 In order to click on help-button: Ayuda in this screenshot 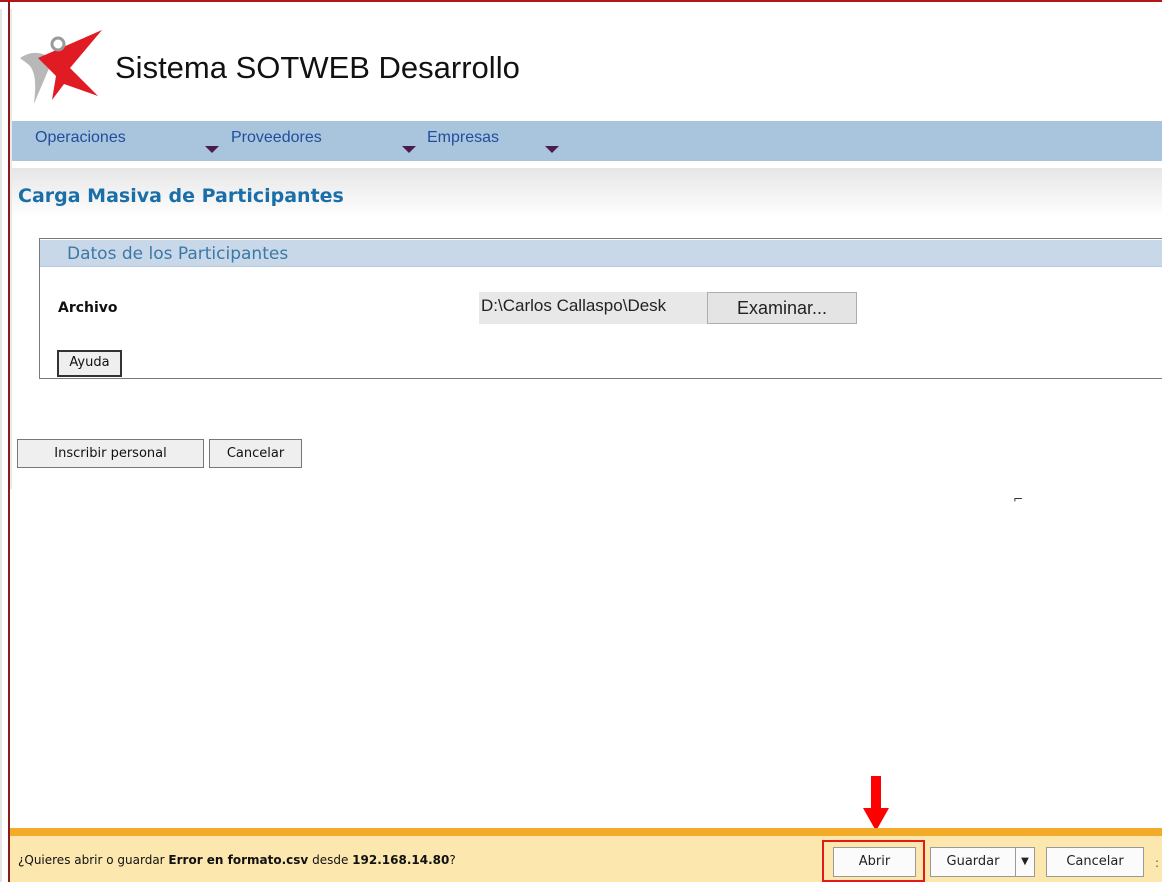, I will do `click(89, 363)`.